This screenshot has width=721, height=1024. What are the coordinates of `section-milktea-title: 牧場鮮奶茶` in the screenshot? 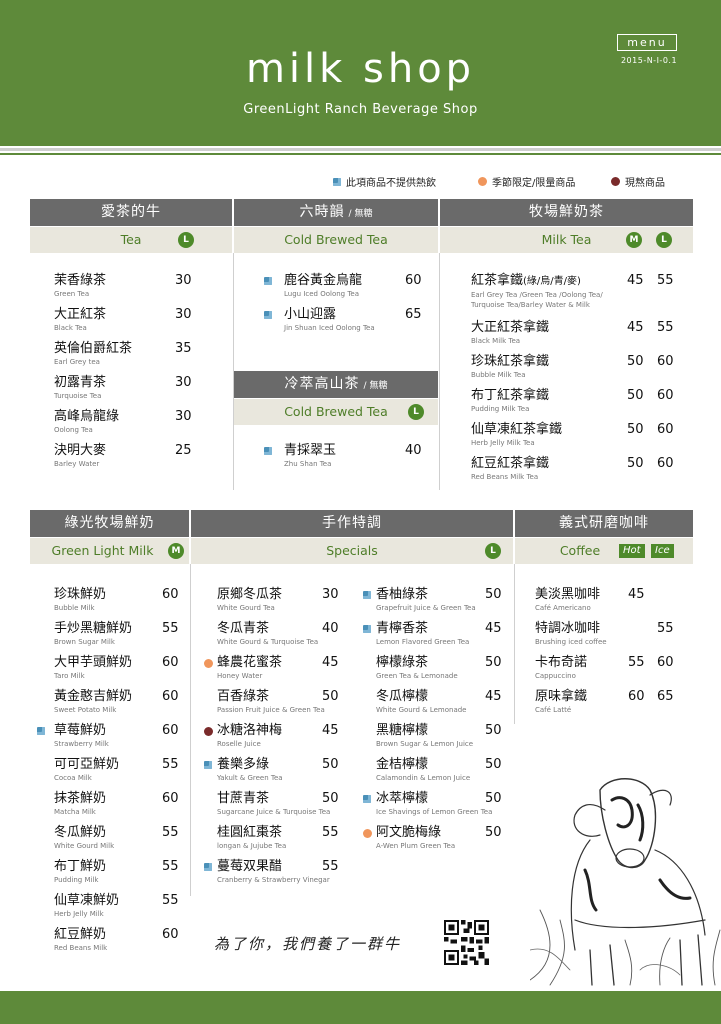 It's located at (566, 212).